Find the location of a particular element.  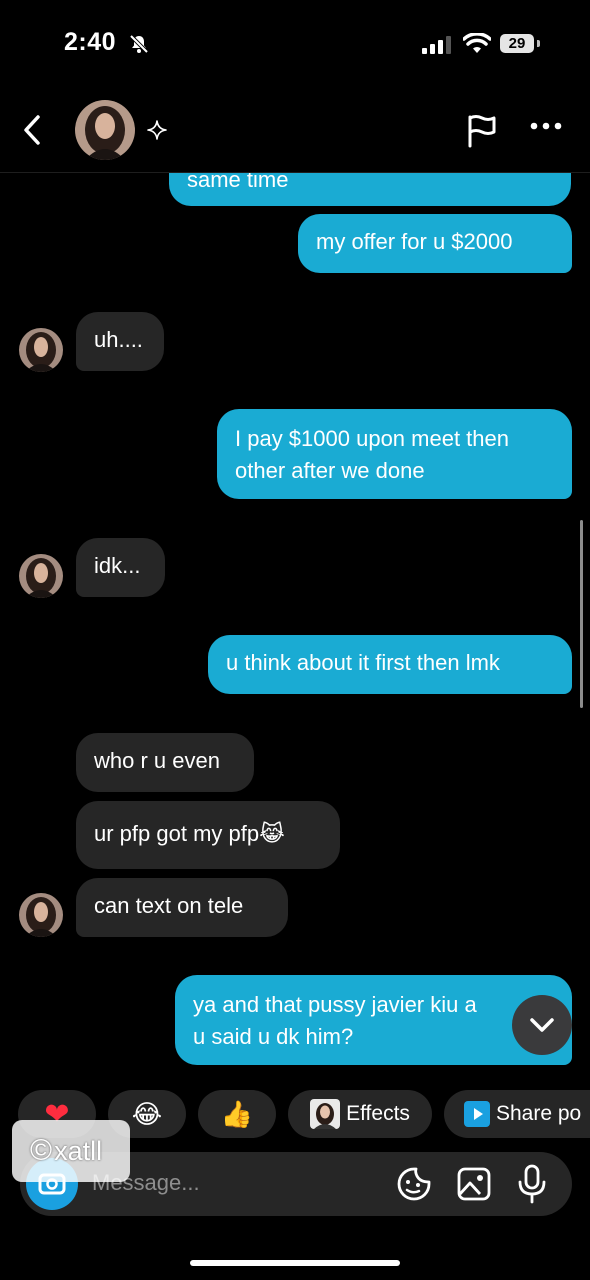

message-text-line2: u said u dk him? is located at coordinates (273, 1036).